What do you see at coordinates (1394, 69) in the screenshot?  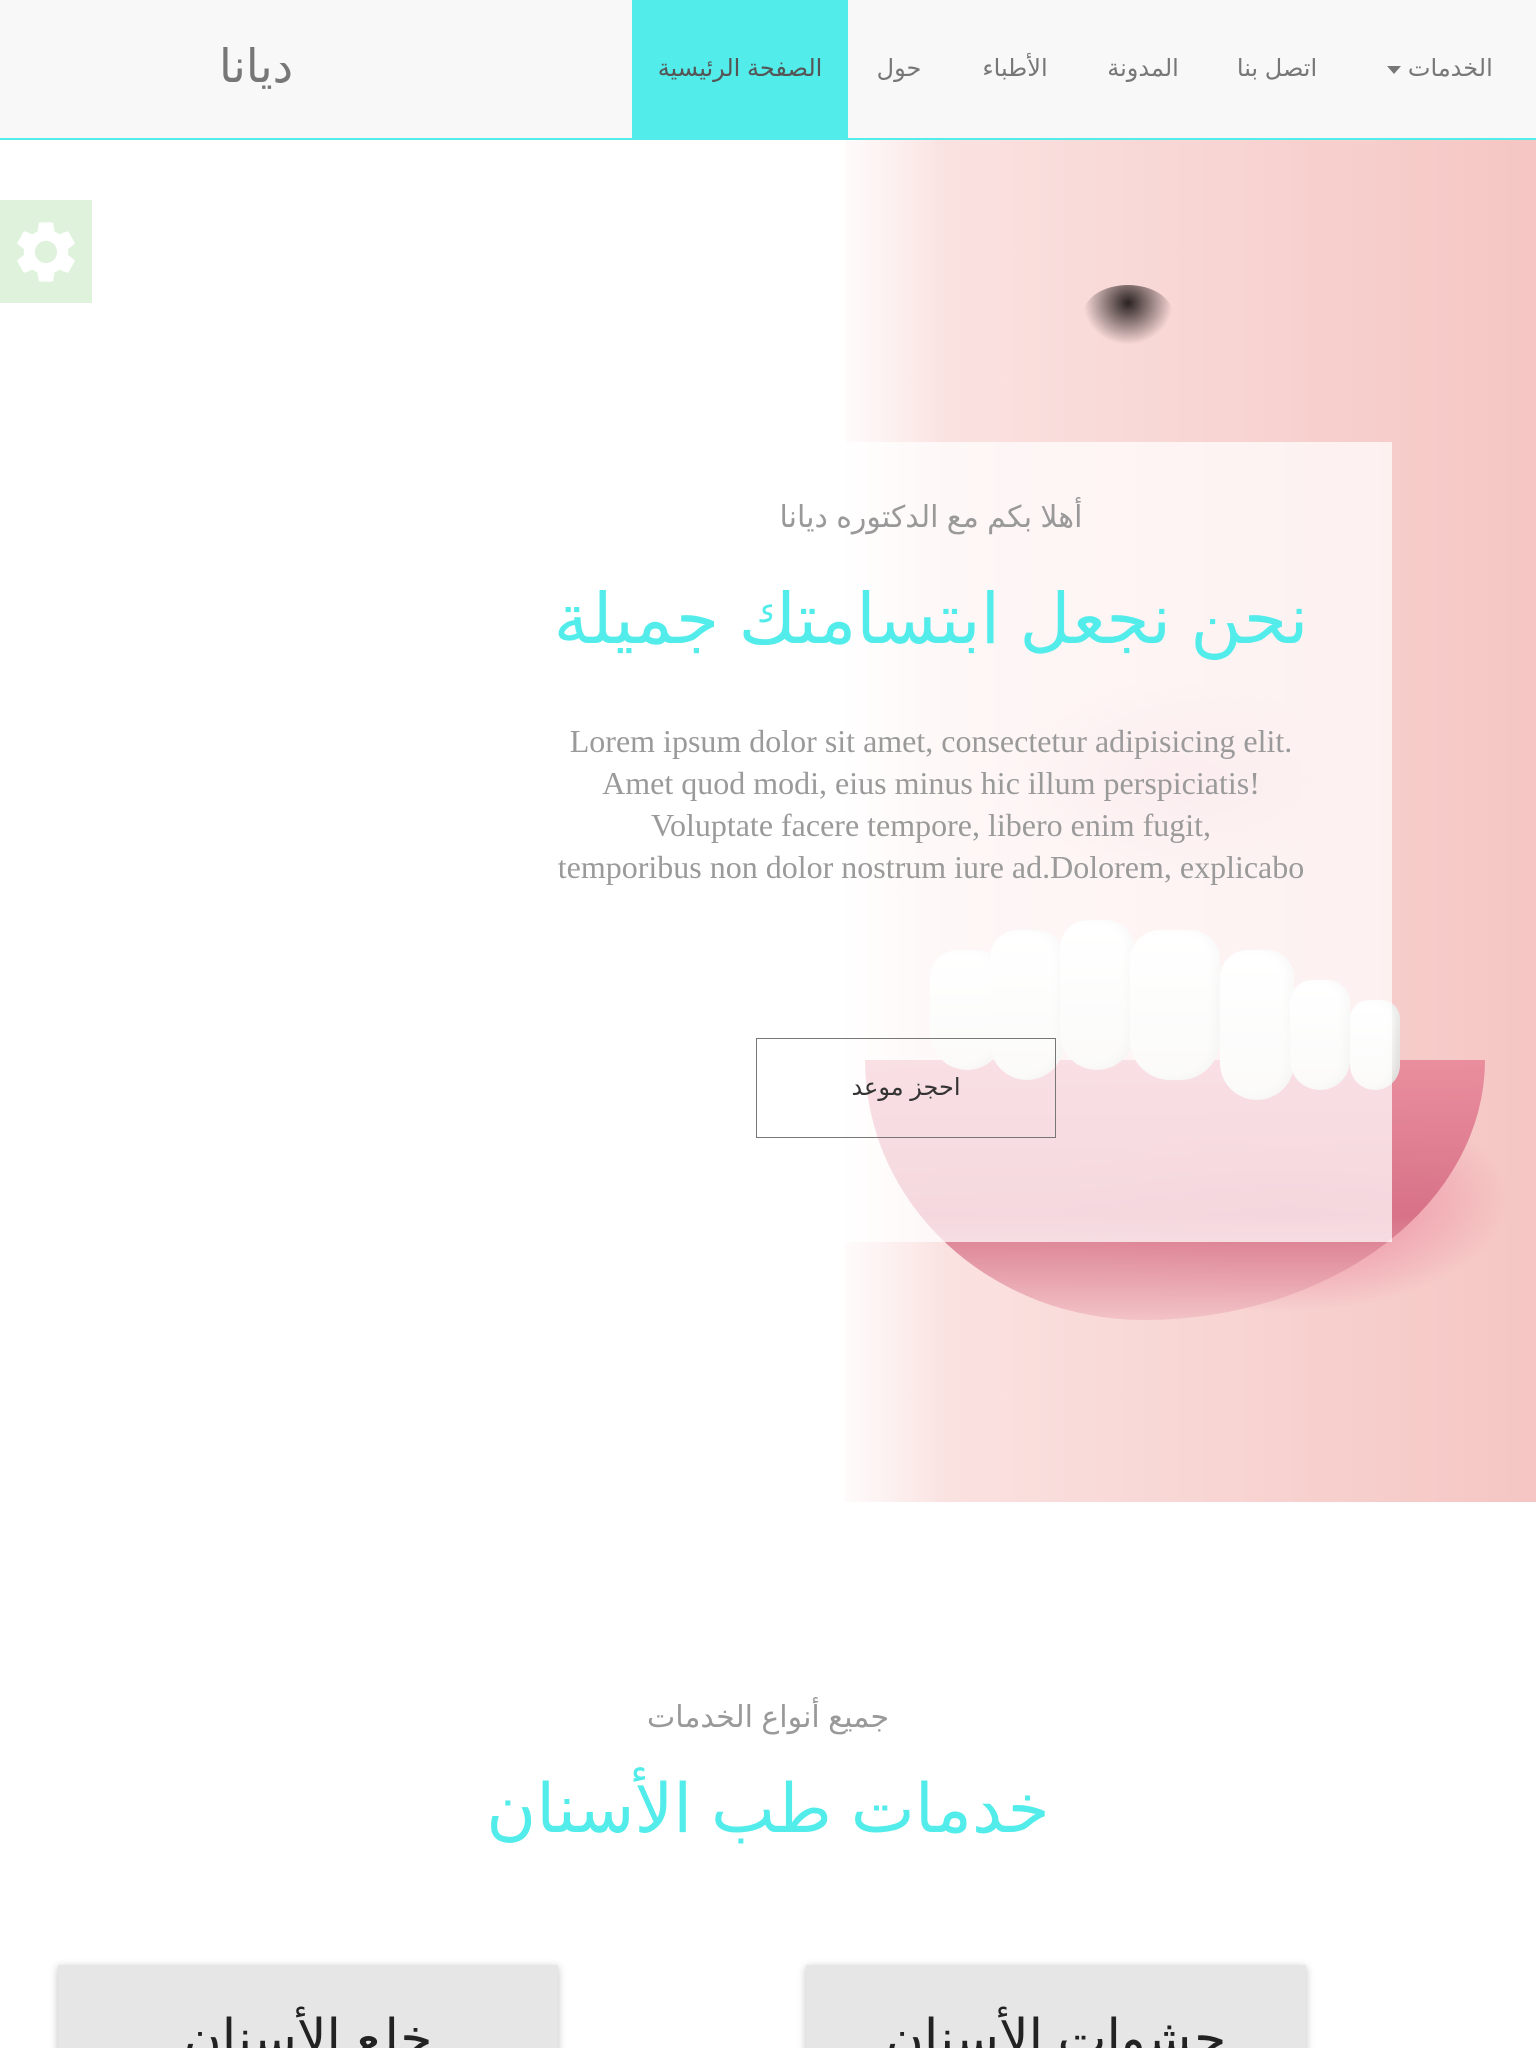 I see `caret-down-icon` at bounding box center [1394, 69].